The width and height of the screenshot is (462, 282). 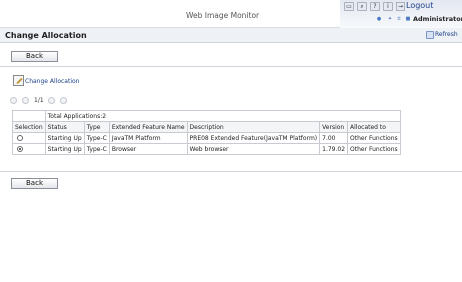 What do you see at coordinates (148, 127) in the screenshot?
I see `column-header: Extended Feature Name` at bounding box center [148, 127].